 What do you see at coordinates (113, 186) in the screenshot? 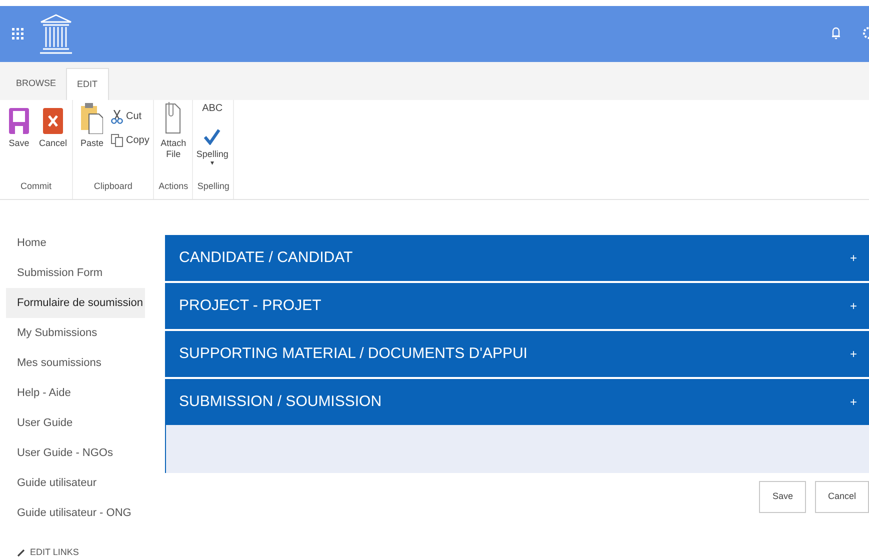
I see `group-label: Clipboard` at bounding box center [113, 186].